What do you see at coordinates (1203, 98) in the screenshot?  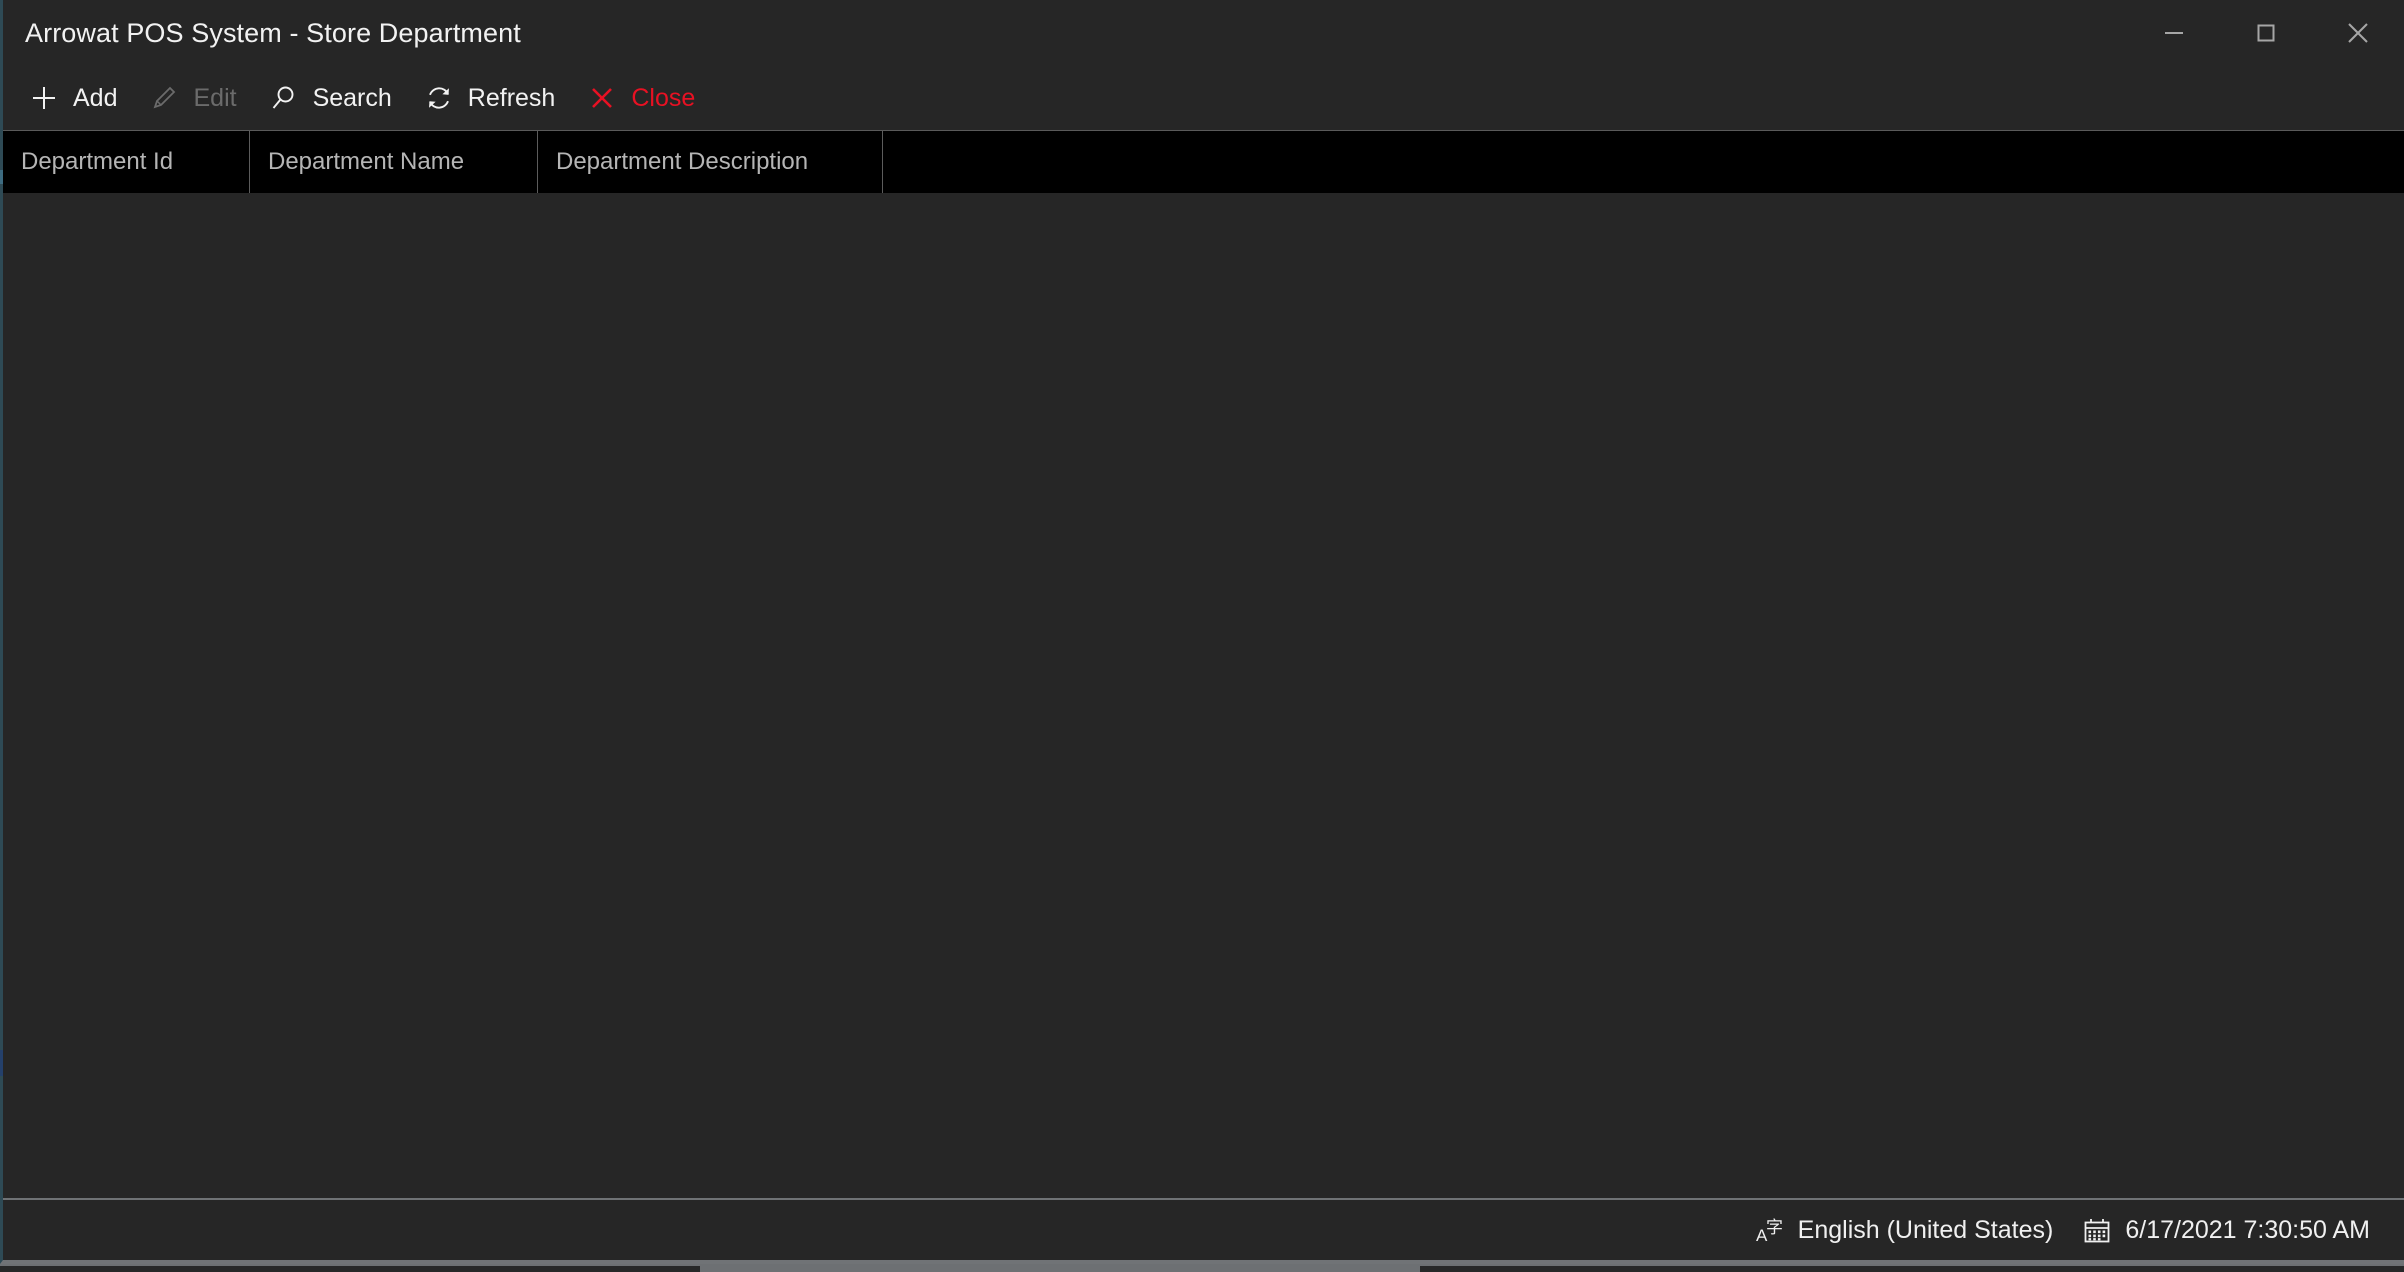 I see `toolbar: Add Edit Search Refresh Close` at bounding box center [1203, 98].